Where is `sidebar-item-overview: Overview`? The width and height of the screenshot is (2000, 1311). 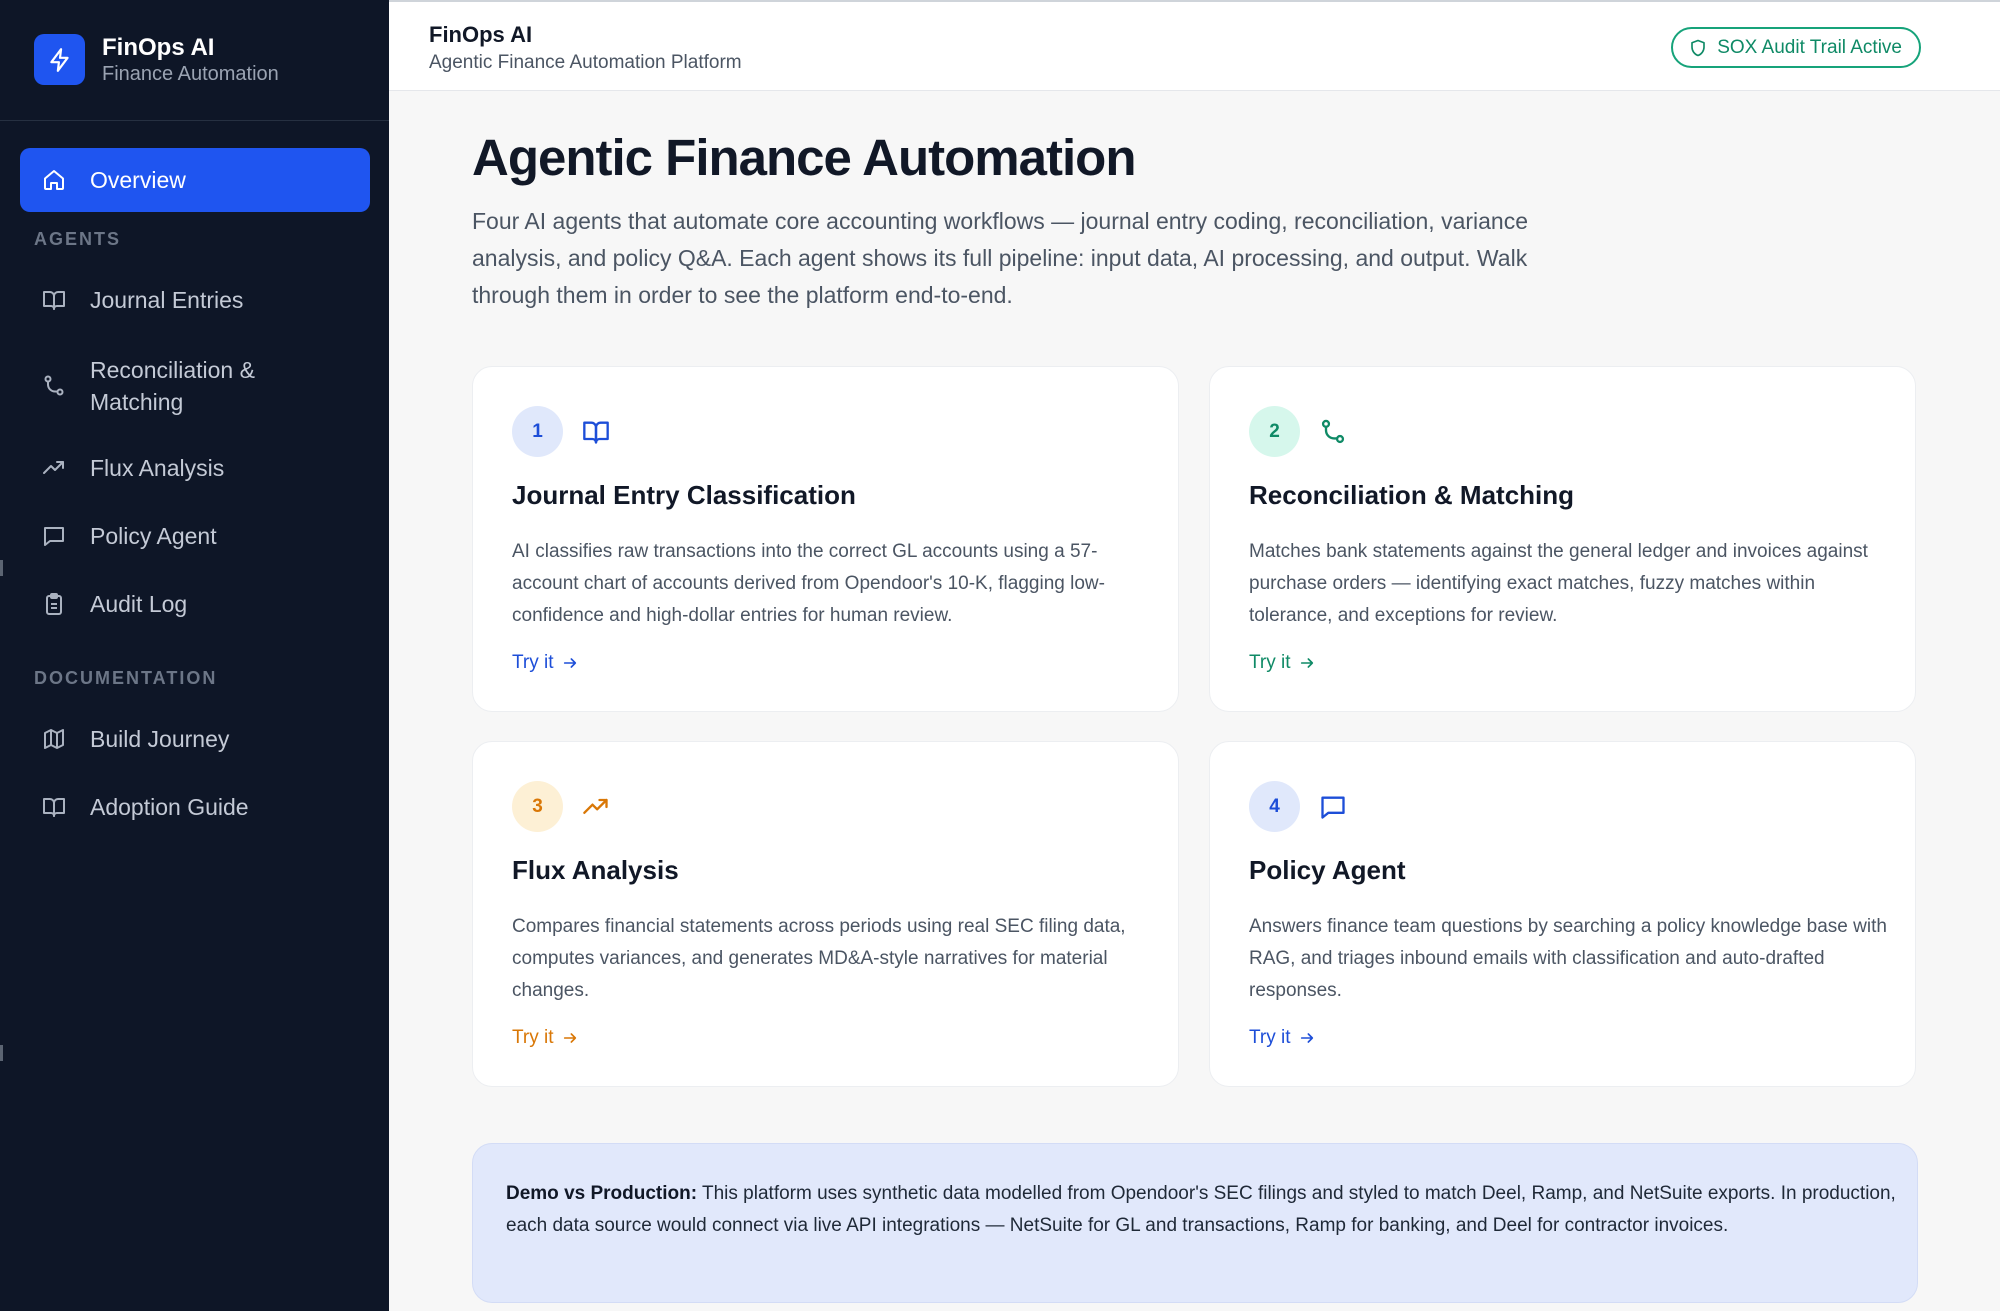 sidebar-item-overview: Overview is located at coordinates (195, 180).